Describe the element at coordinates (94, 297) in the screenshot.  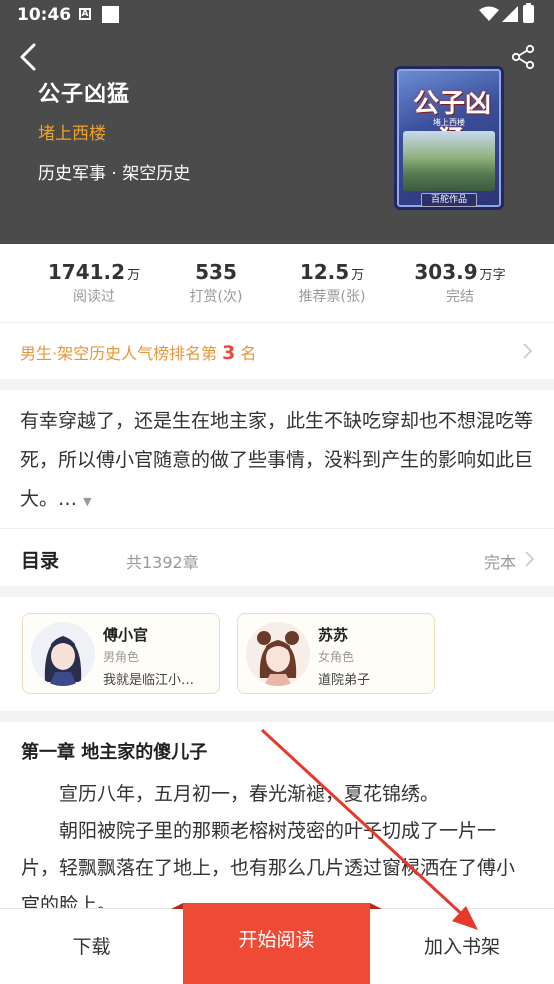
I see `stat-label: 阅读过` at that location.